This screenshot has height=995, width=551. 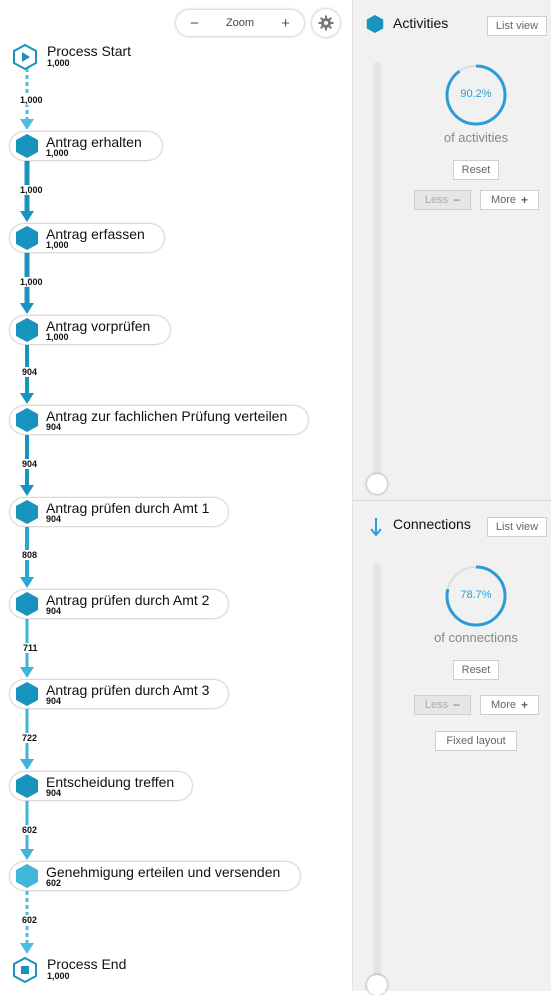 I want to click on settings-button, so click(x=326, y=23).